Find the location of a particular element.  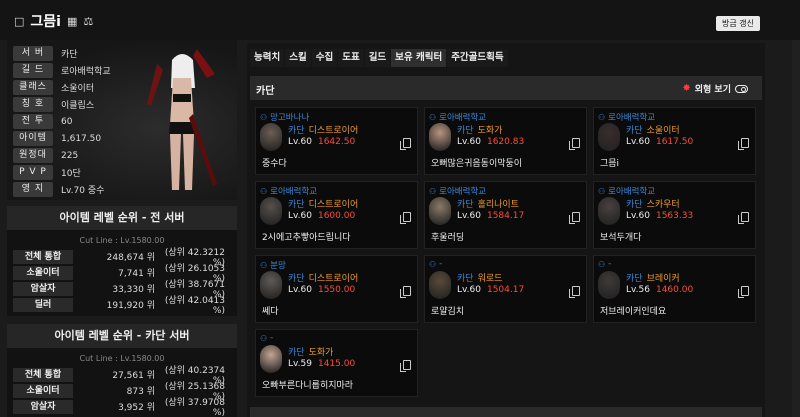

appearance-toggle: ✸ 외형 보기 is located at coordinates (715, 88).